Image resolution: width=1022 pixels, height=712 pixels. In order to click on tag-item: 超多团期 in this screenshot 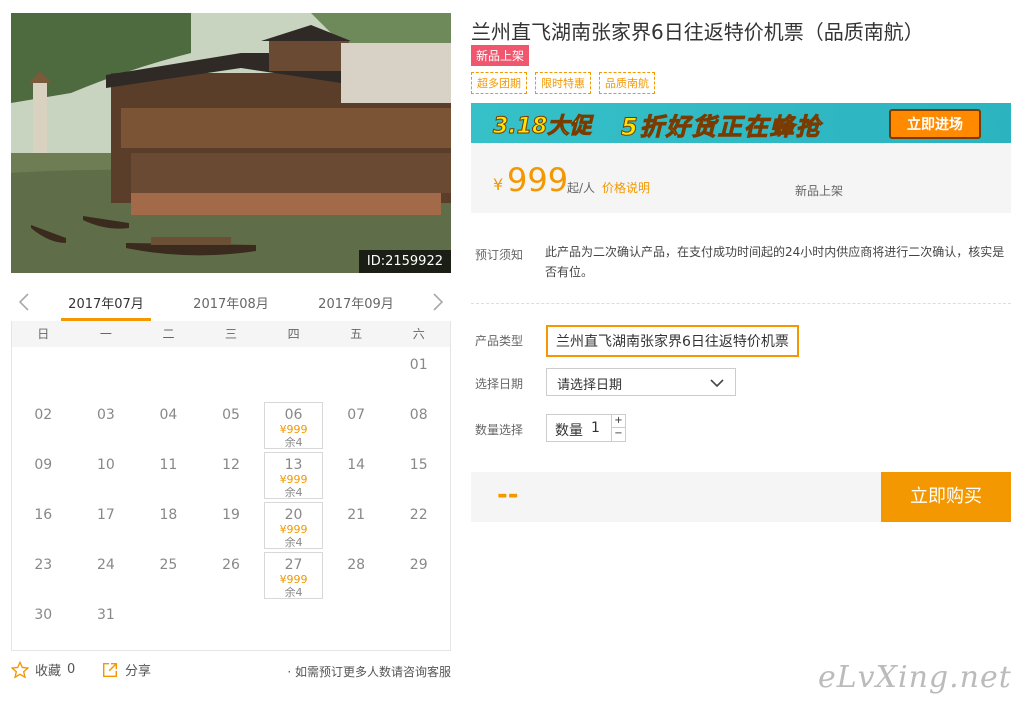, I will do `click(499, 83)`.